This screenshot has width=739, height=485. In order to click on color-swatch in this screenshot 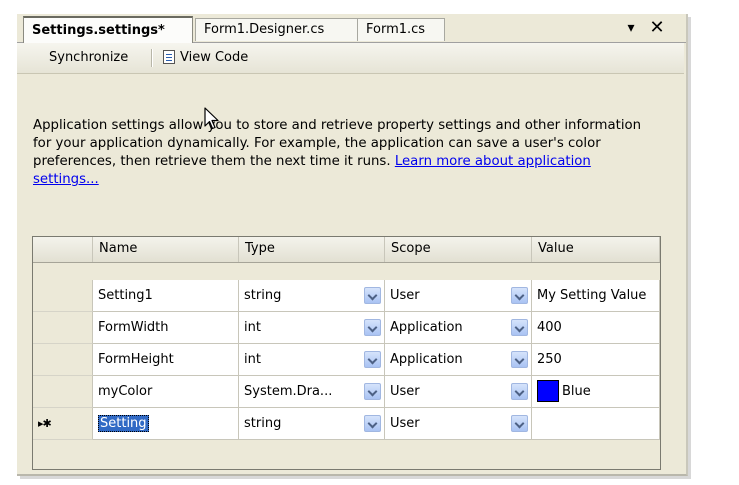, I will do `click(548, 390)`.